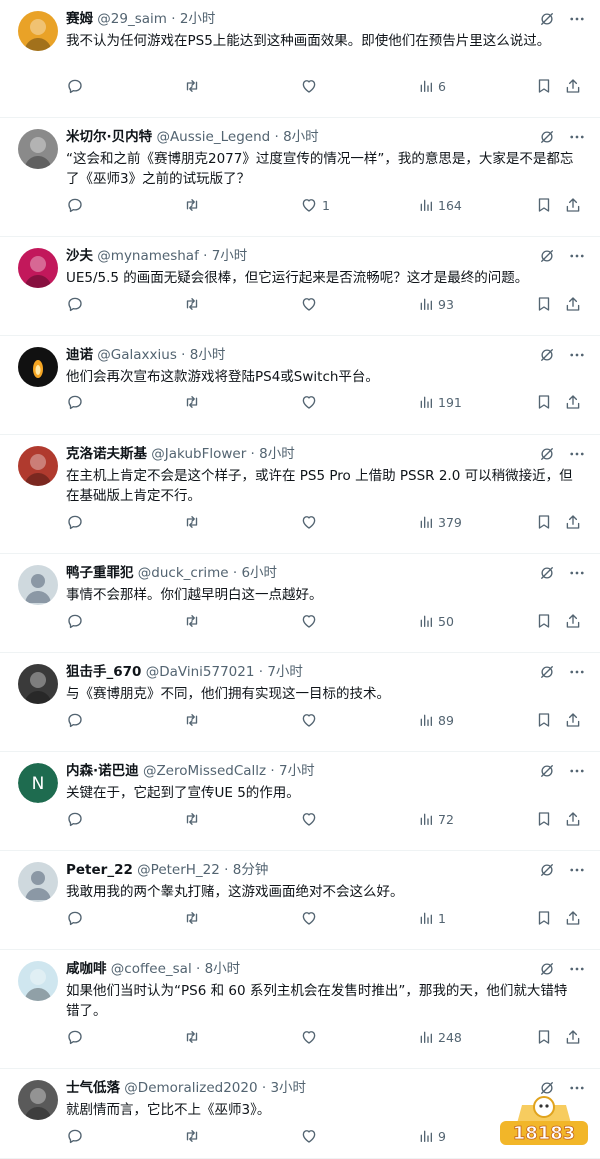 The width and height of the screenshot is (600, 1159). What do you see at coordinates (183, 573) in the screenshot?
I see `user-handle: @duck_crime` at bounding box center [183, 573].